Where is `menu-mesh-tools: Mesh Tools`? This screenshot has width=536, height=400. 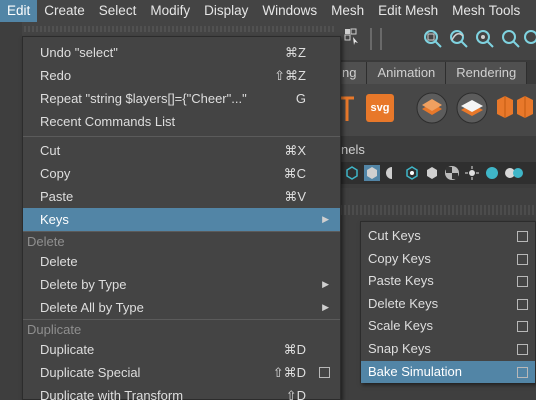
menu-mesh-tools: Mesh Tools is located at coordinates (486, 11).